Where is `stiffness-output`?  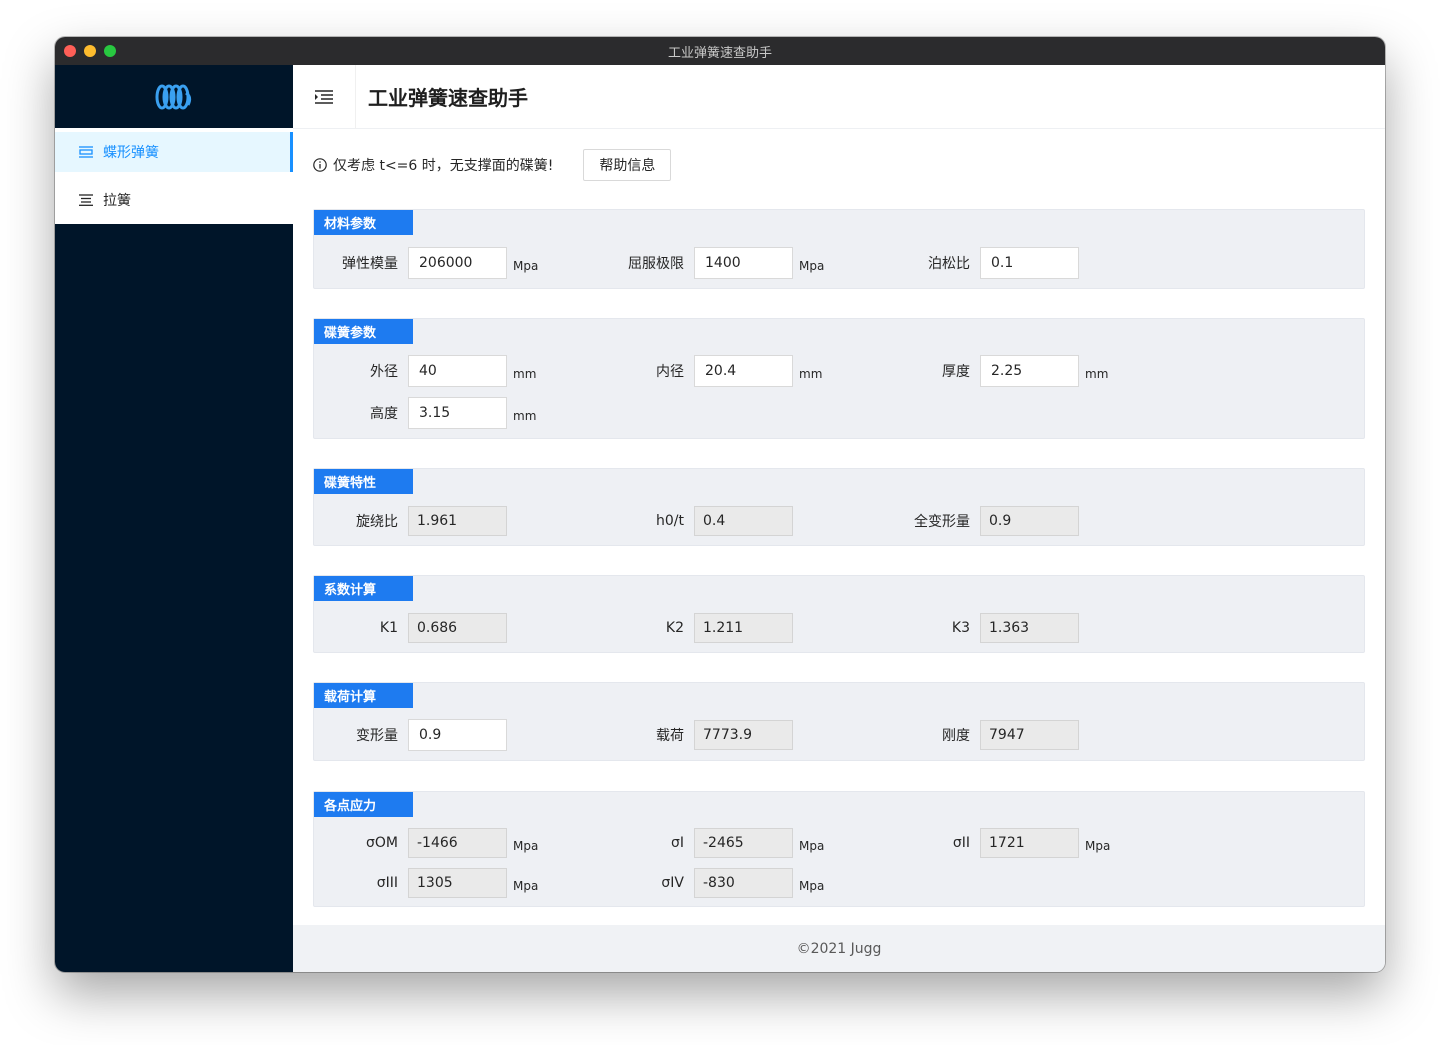
stiffness-output is located at coordinates (1029, 735).